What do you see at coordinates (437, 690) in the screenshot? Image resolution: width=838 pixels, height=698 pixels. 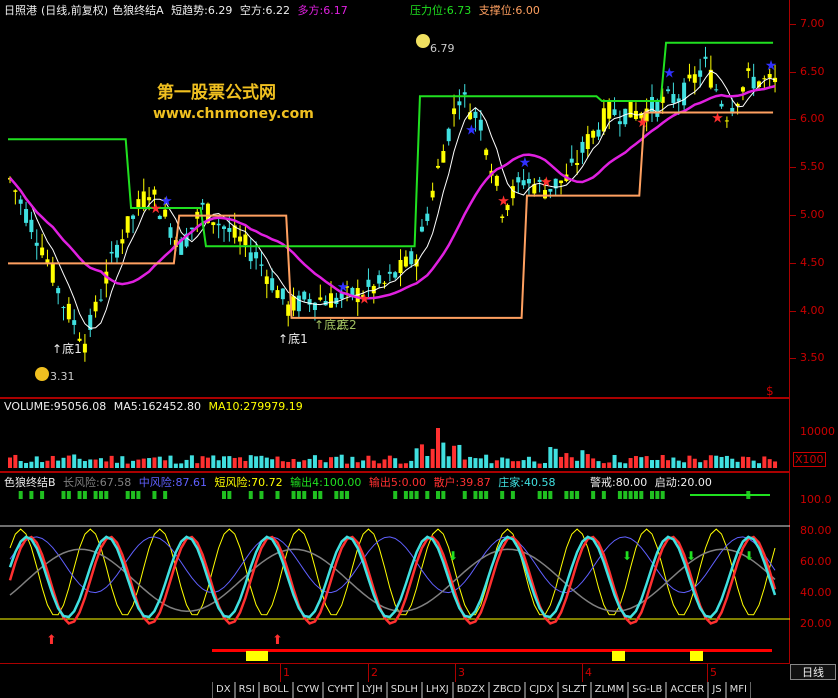 I see `indicator-tab: LHXJ` at bounding box center [437, 690].